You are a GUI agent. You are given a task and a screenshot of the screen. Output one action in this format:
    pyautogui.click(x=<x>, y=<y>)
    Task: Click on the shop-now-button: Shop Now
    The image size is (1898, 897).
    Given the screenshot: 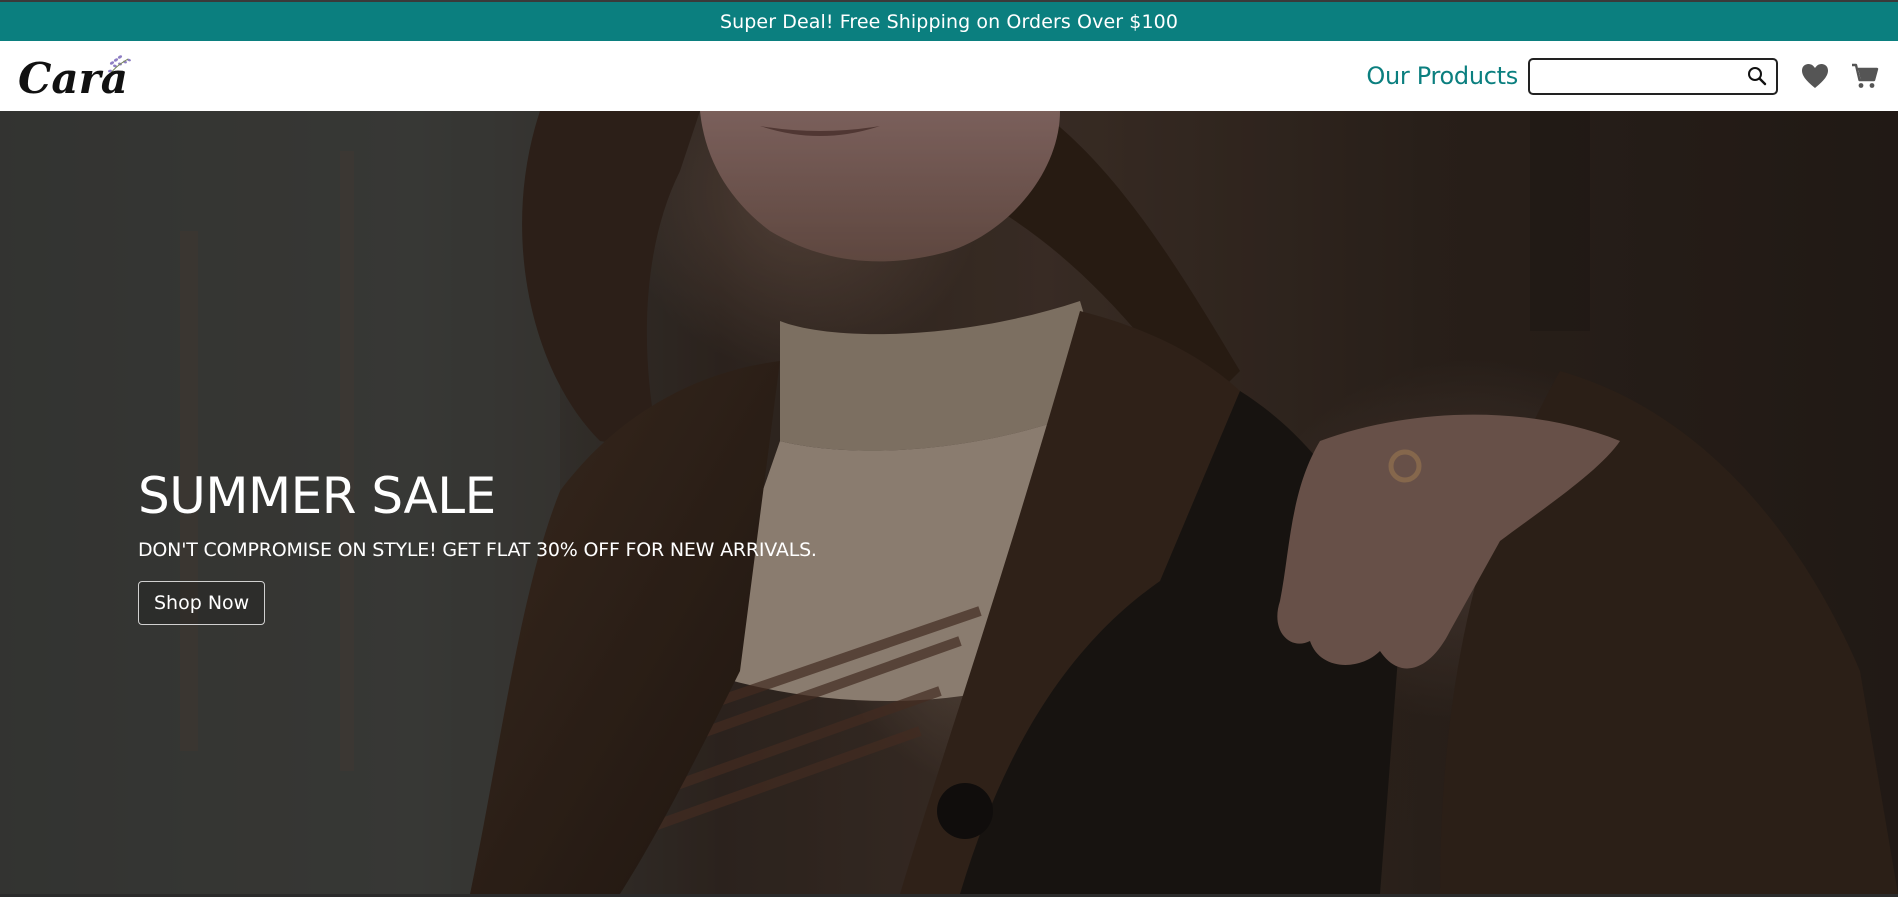 What is the action you would take?
    pyautogui.click(x=202, y=603)
    